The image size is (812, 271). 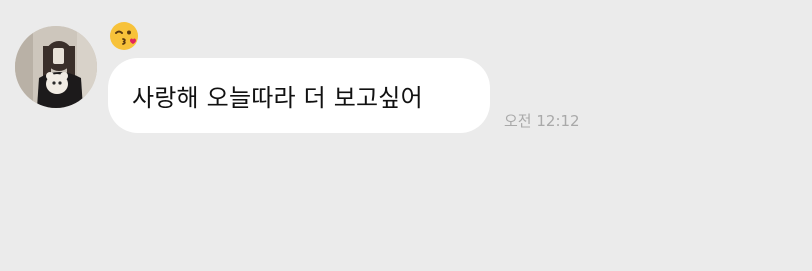 I want to click on sender-avatar, so click(x=56, y=67).